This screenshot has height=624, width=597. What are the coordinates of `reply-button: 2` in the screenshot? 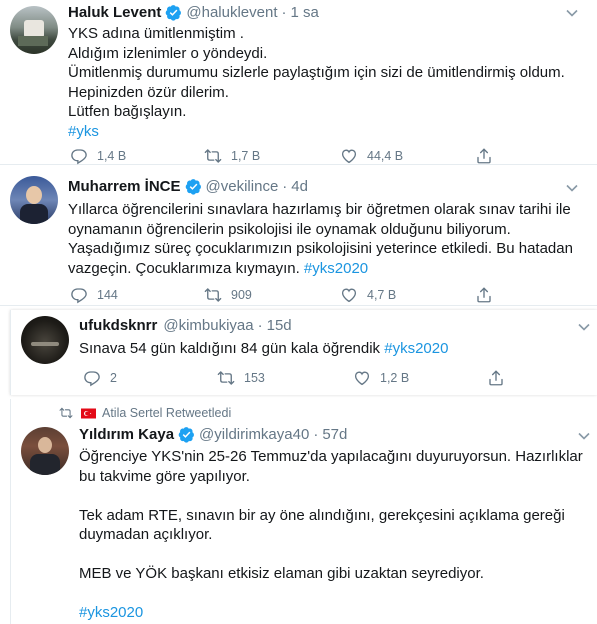 It's located at (100, 378).